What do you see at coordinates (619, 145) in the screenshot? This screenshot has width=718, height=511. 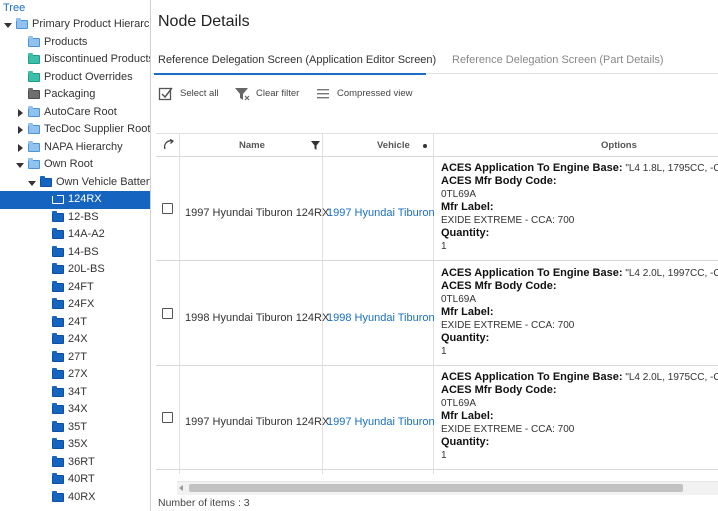 I see `column-header-options: Options` at bounding box center [619, 145].